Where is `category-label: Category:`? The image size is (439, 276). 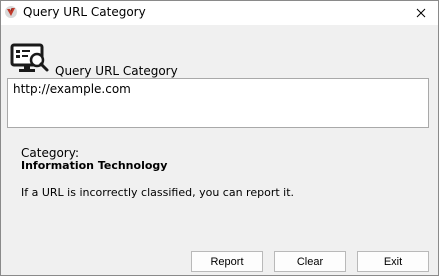
category-label: Category: is located at coordinates (50, 153).